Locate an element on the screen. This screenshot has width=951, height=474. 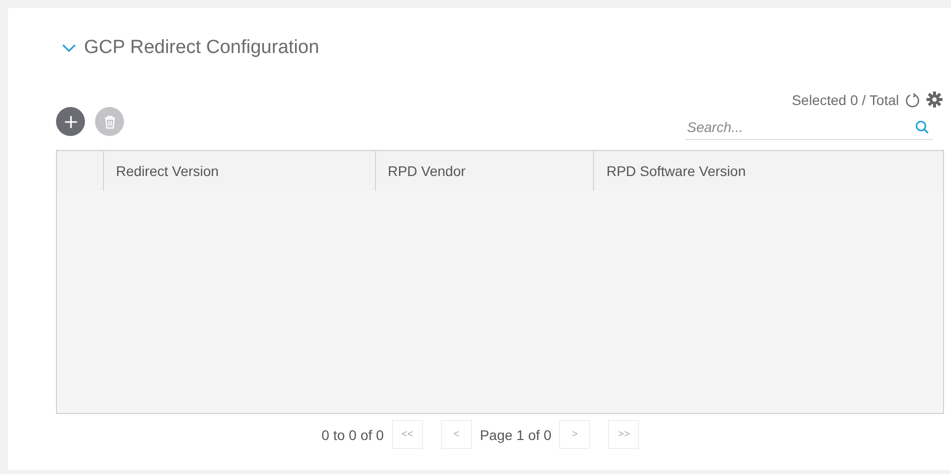
first-page-button: << is located at coordinates (407, 434).